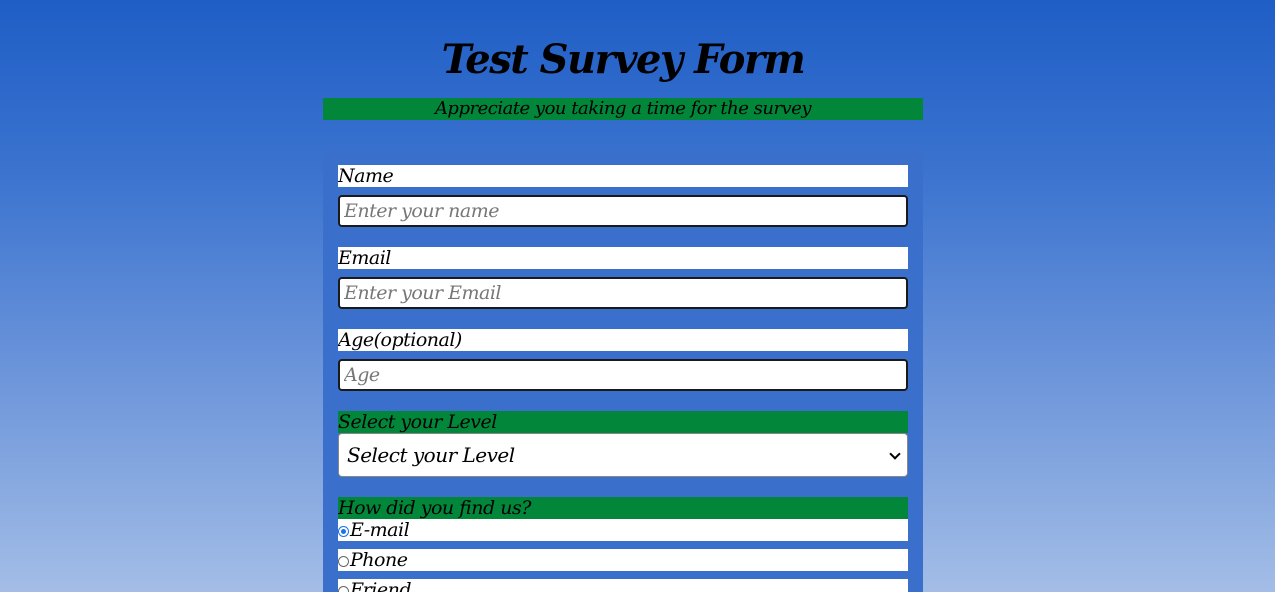  Describe the element at coordinates (623, 258) in the screenshot. I see `email-label: Email` at that location.